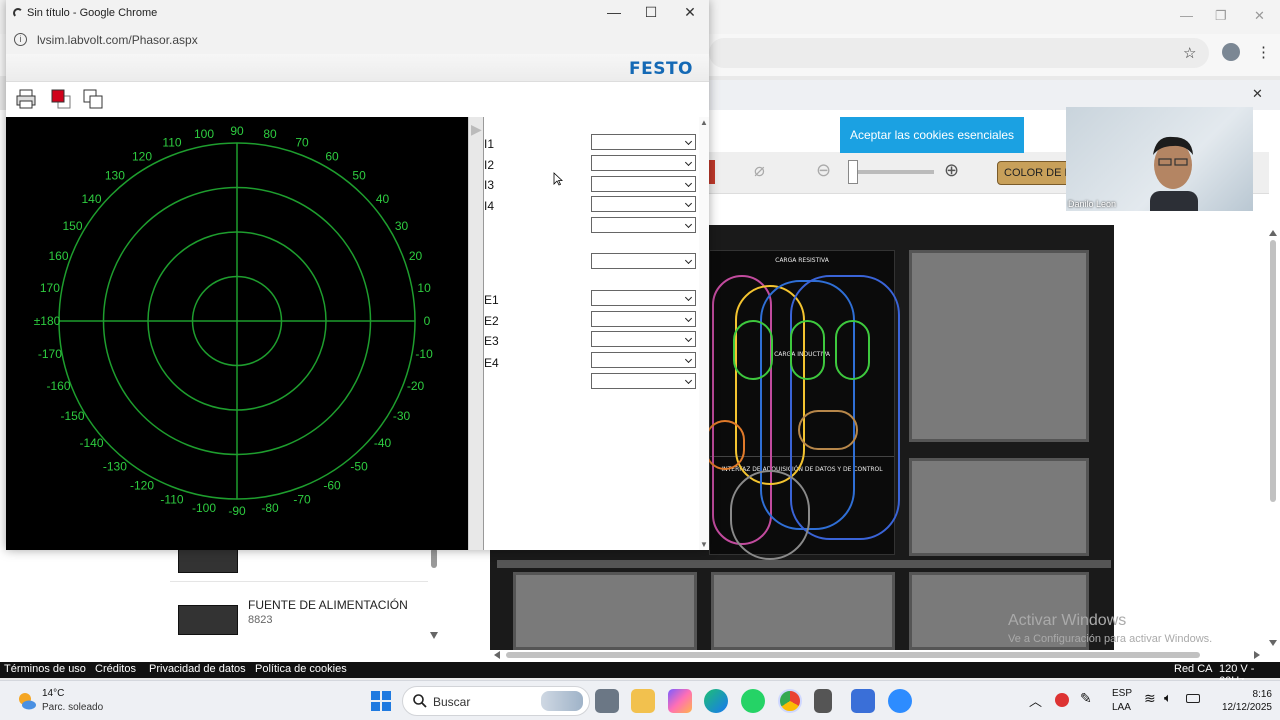 This screenshot has width=1280, height=720. Describe the element at coordinates (491, 321) in the screenshot. I see `meter-label-e2: E2` at that location.